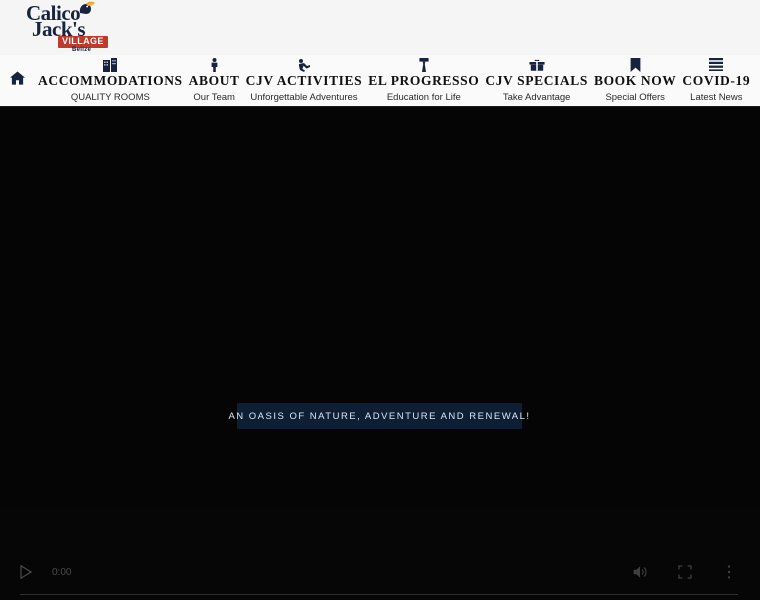 Image resolution: width=760 pixels, height=600 pixels. I want to click on nav-label: ABOUT, so click(214, 80).